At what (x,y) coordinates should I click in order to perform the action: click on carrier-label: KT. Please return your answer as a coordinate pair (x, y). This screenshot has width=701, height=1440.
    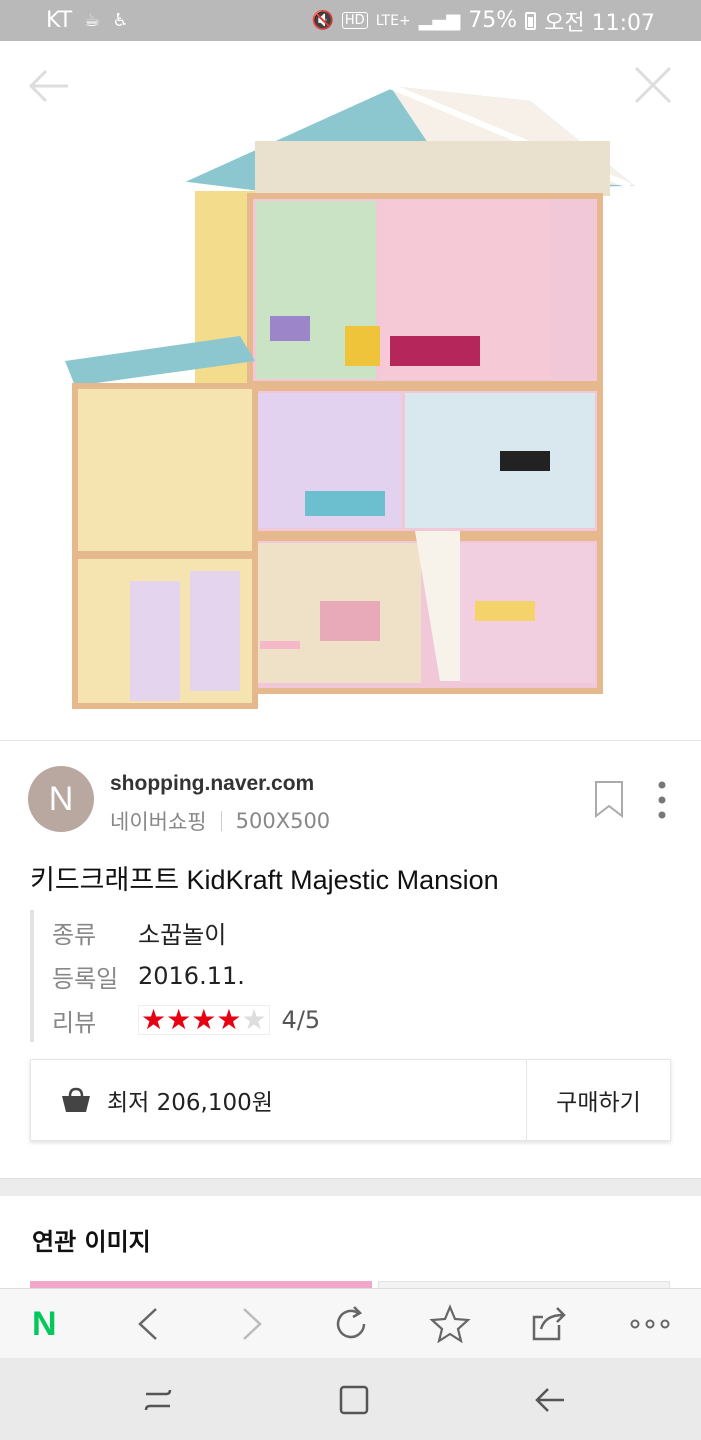
    Looking at the image, I should click on (59, 20).